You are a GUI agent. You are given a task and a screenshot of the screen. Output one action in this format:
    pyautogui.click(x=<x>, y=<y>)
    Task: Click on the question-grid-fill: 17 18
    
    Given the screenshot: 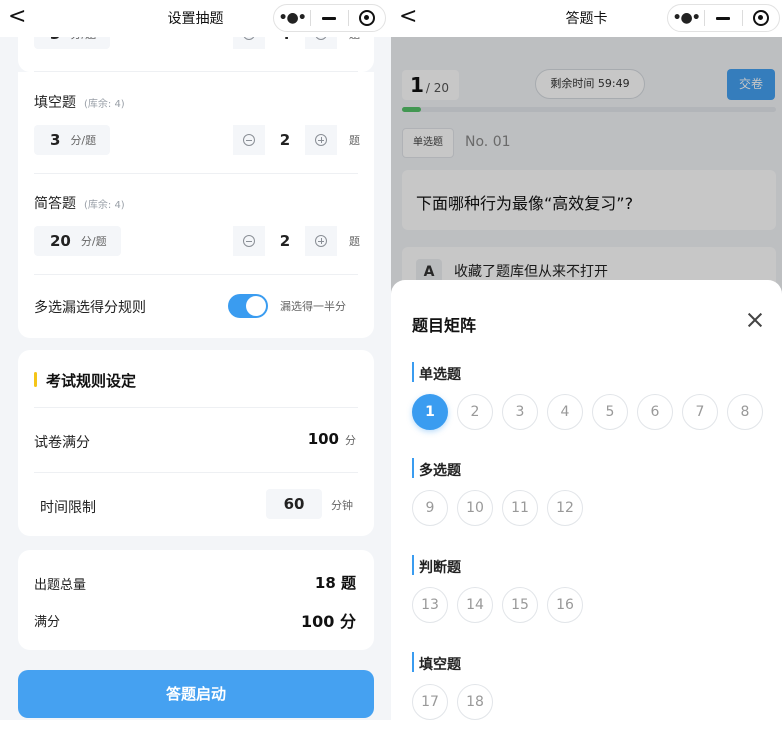 What is the action you would take?
    pyautogui.click(x=452, y=702)
    